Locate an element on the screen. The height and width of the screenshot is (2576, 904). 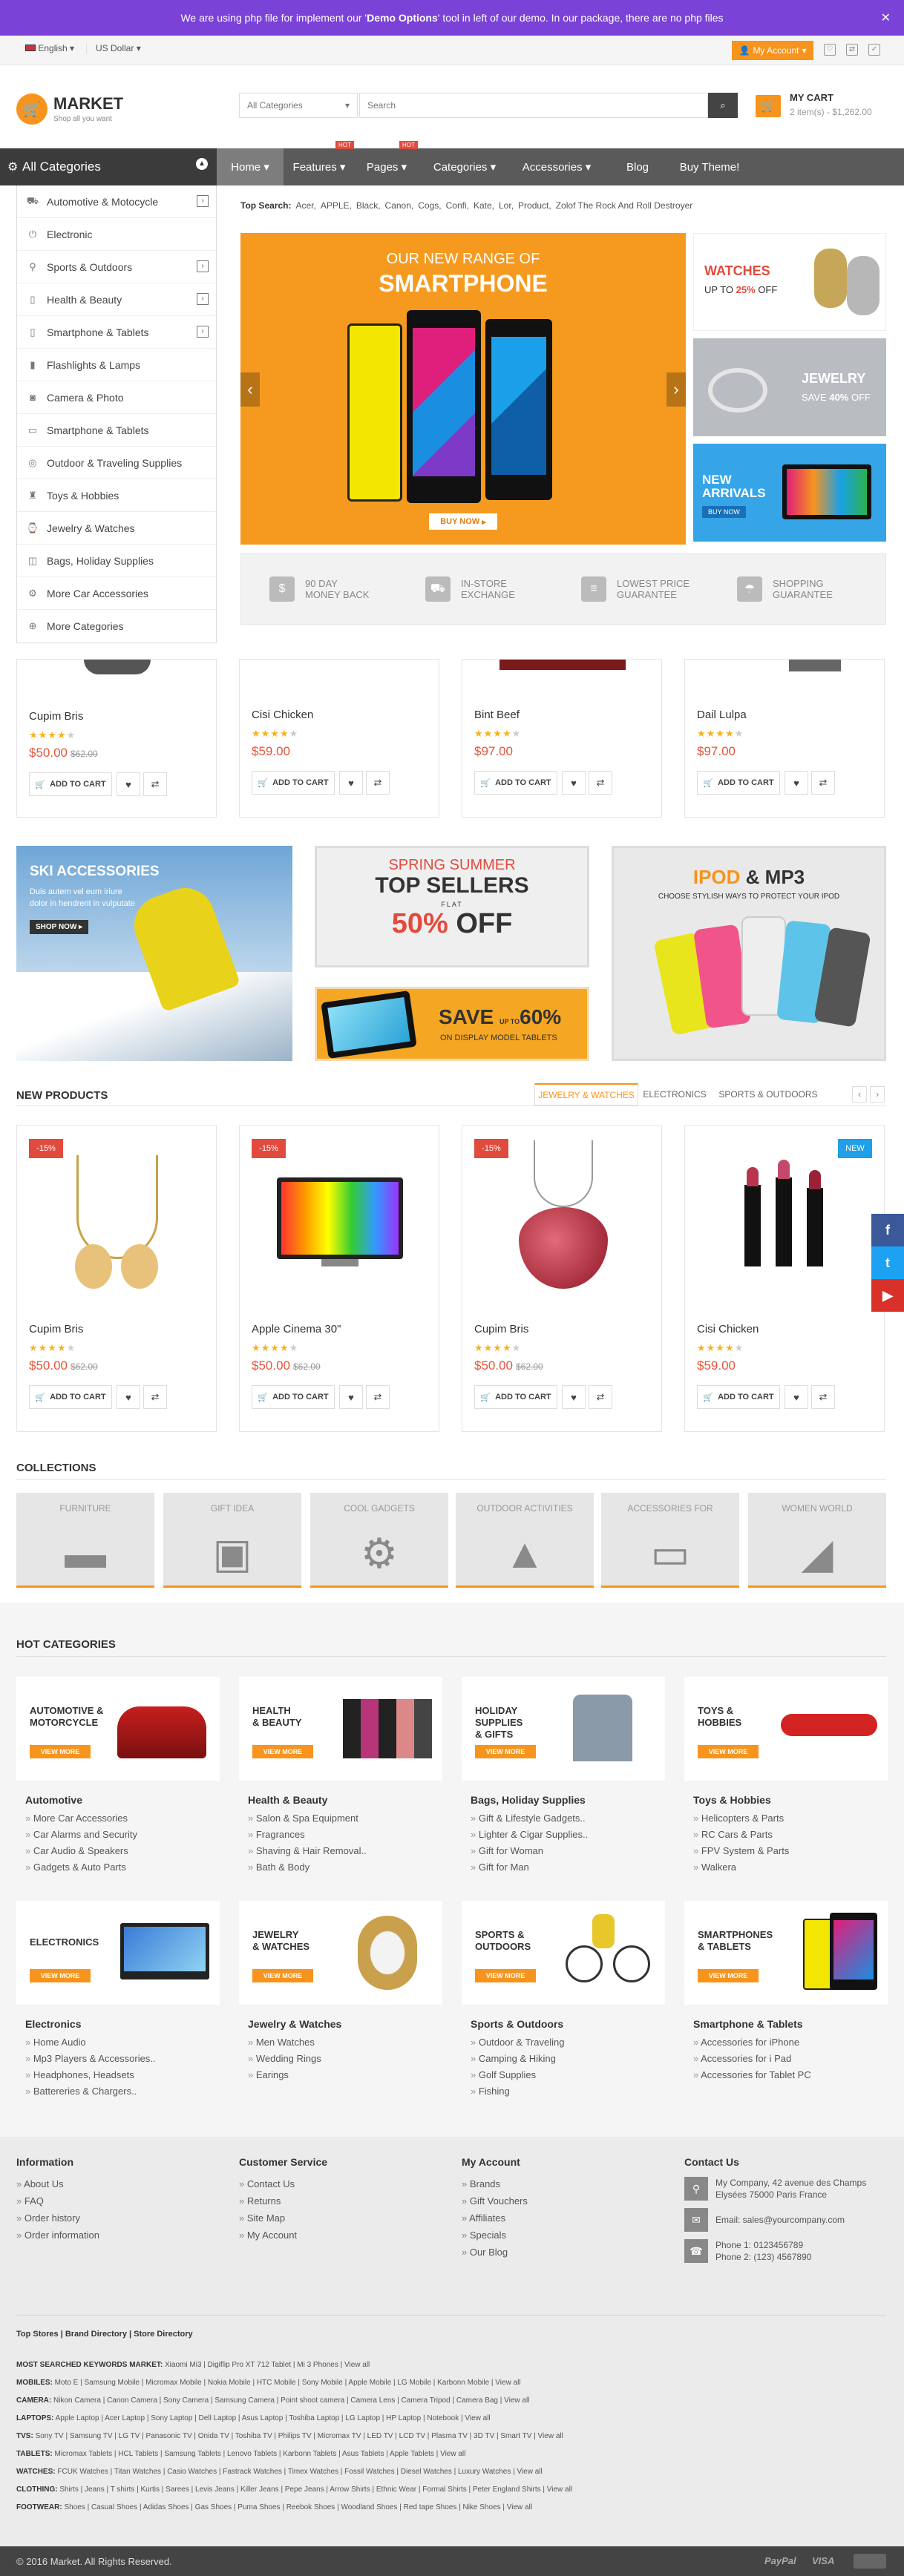
youtube-icon: ▶ is located at coordinates (887, 1295).